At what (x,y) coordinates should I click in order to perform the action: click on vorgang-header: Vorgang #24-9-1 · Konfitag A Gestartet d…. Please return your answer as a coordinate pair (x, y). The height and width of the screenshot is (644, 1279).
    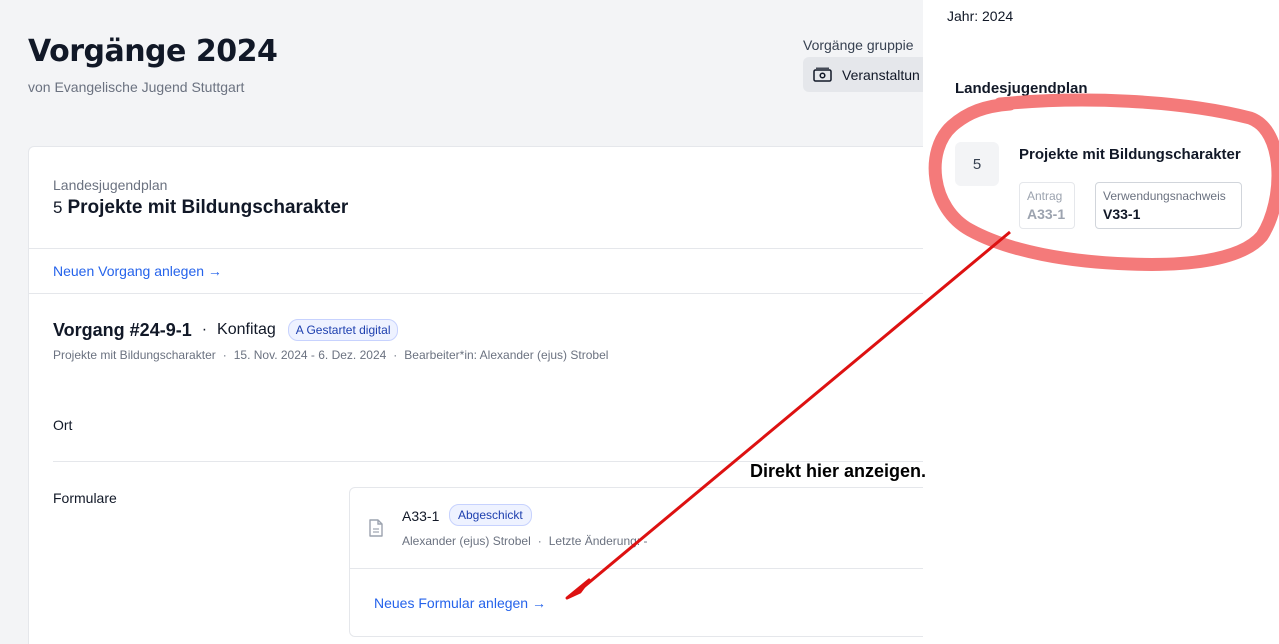
    Looking at the image, I should click on (226, 330).